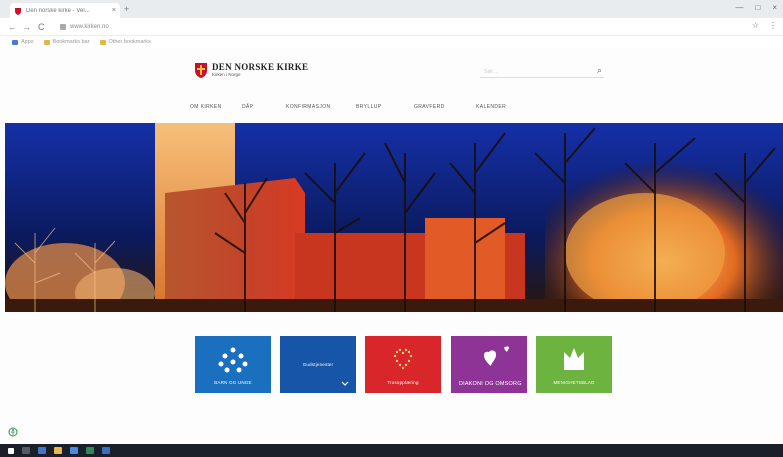 The height and width of the screenshot is (457, 783). I want to click on back-button: ←, so click(12, 27).